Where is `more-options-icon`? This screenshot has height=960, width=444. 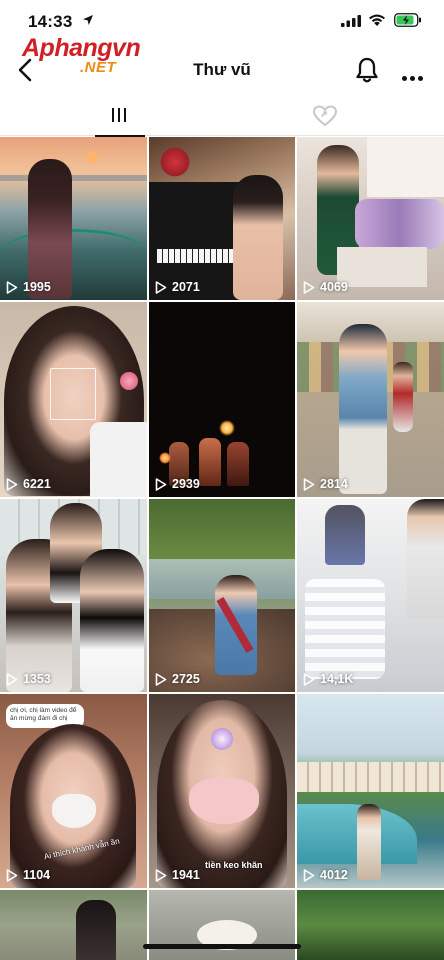
more-options-icon is located at coordinates (414, 77).